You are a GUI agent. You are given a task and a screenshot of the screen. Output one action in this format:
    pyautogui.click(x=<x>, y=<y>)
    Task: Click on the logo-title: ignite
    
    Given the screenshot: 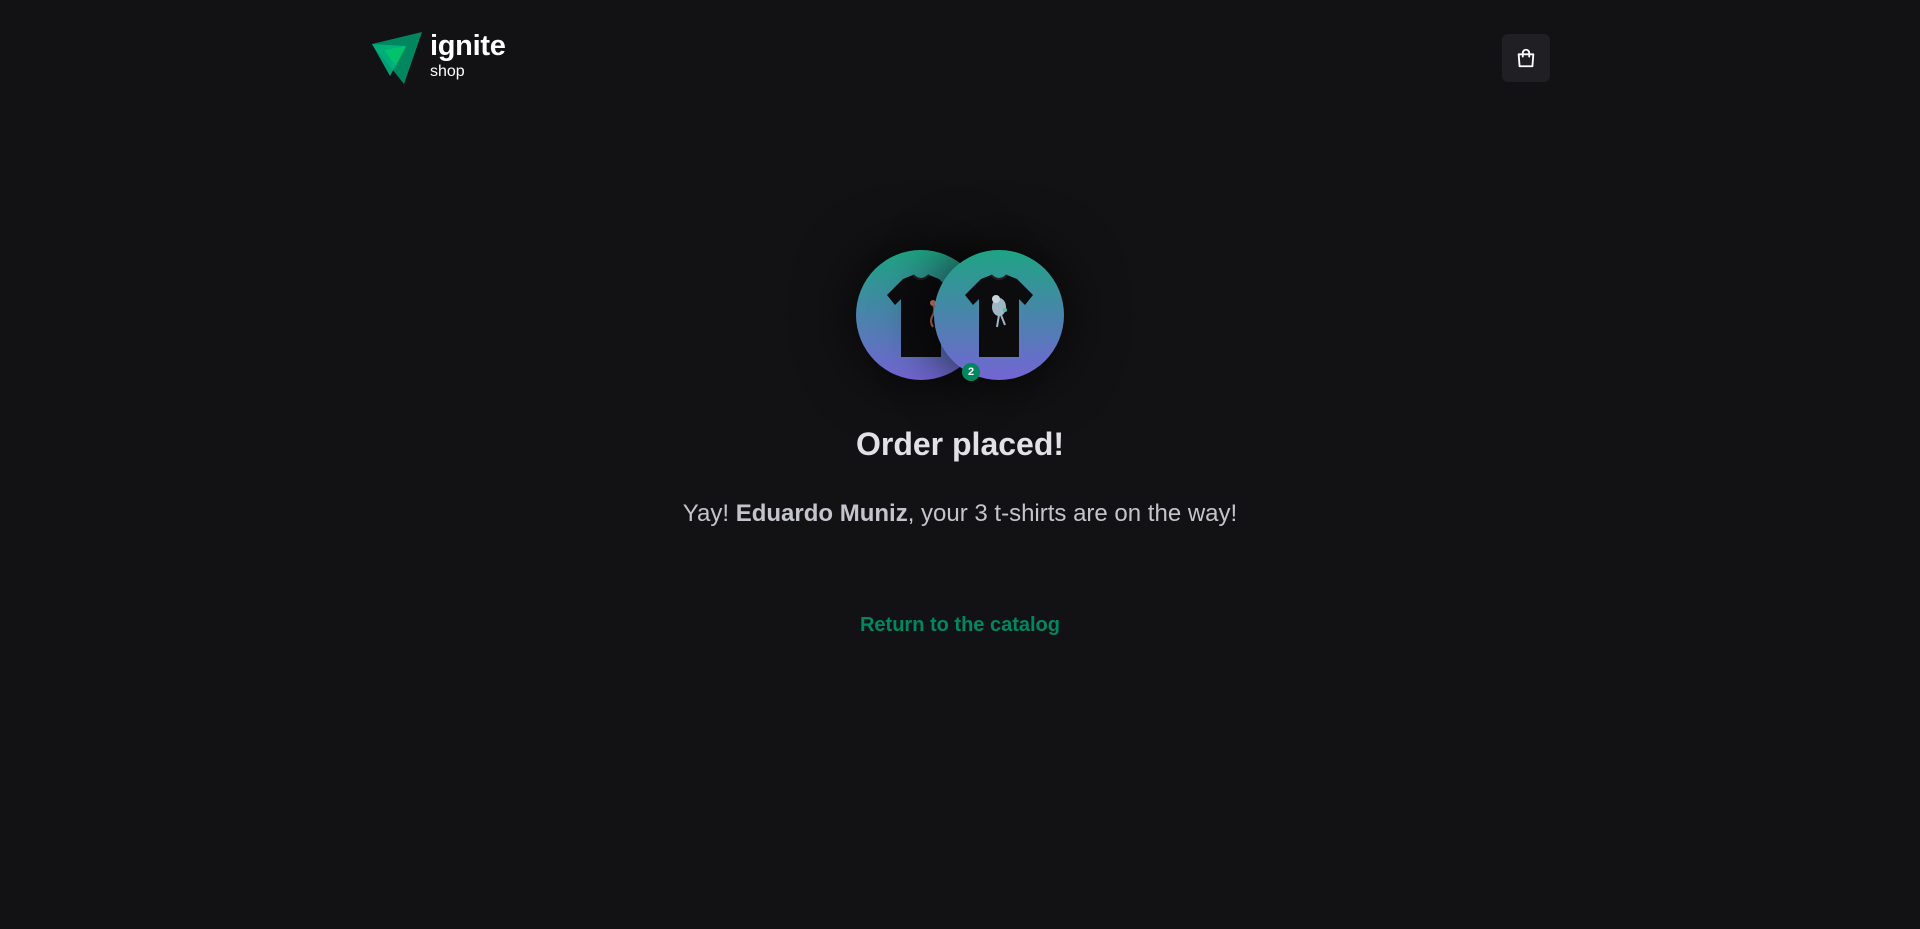 What is the action you would take?
    pyautogui.click(x=468, y=46)
    